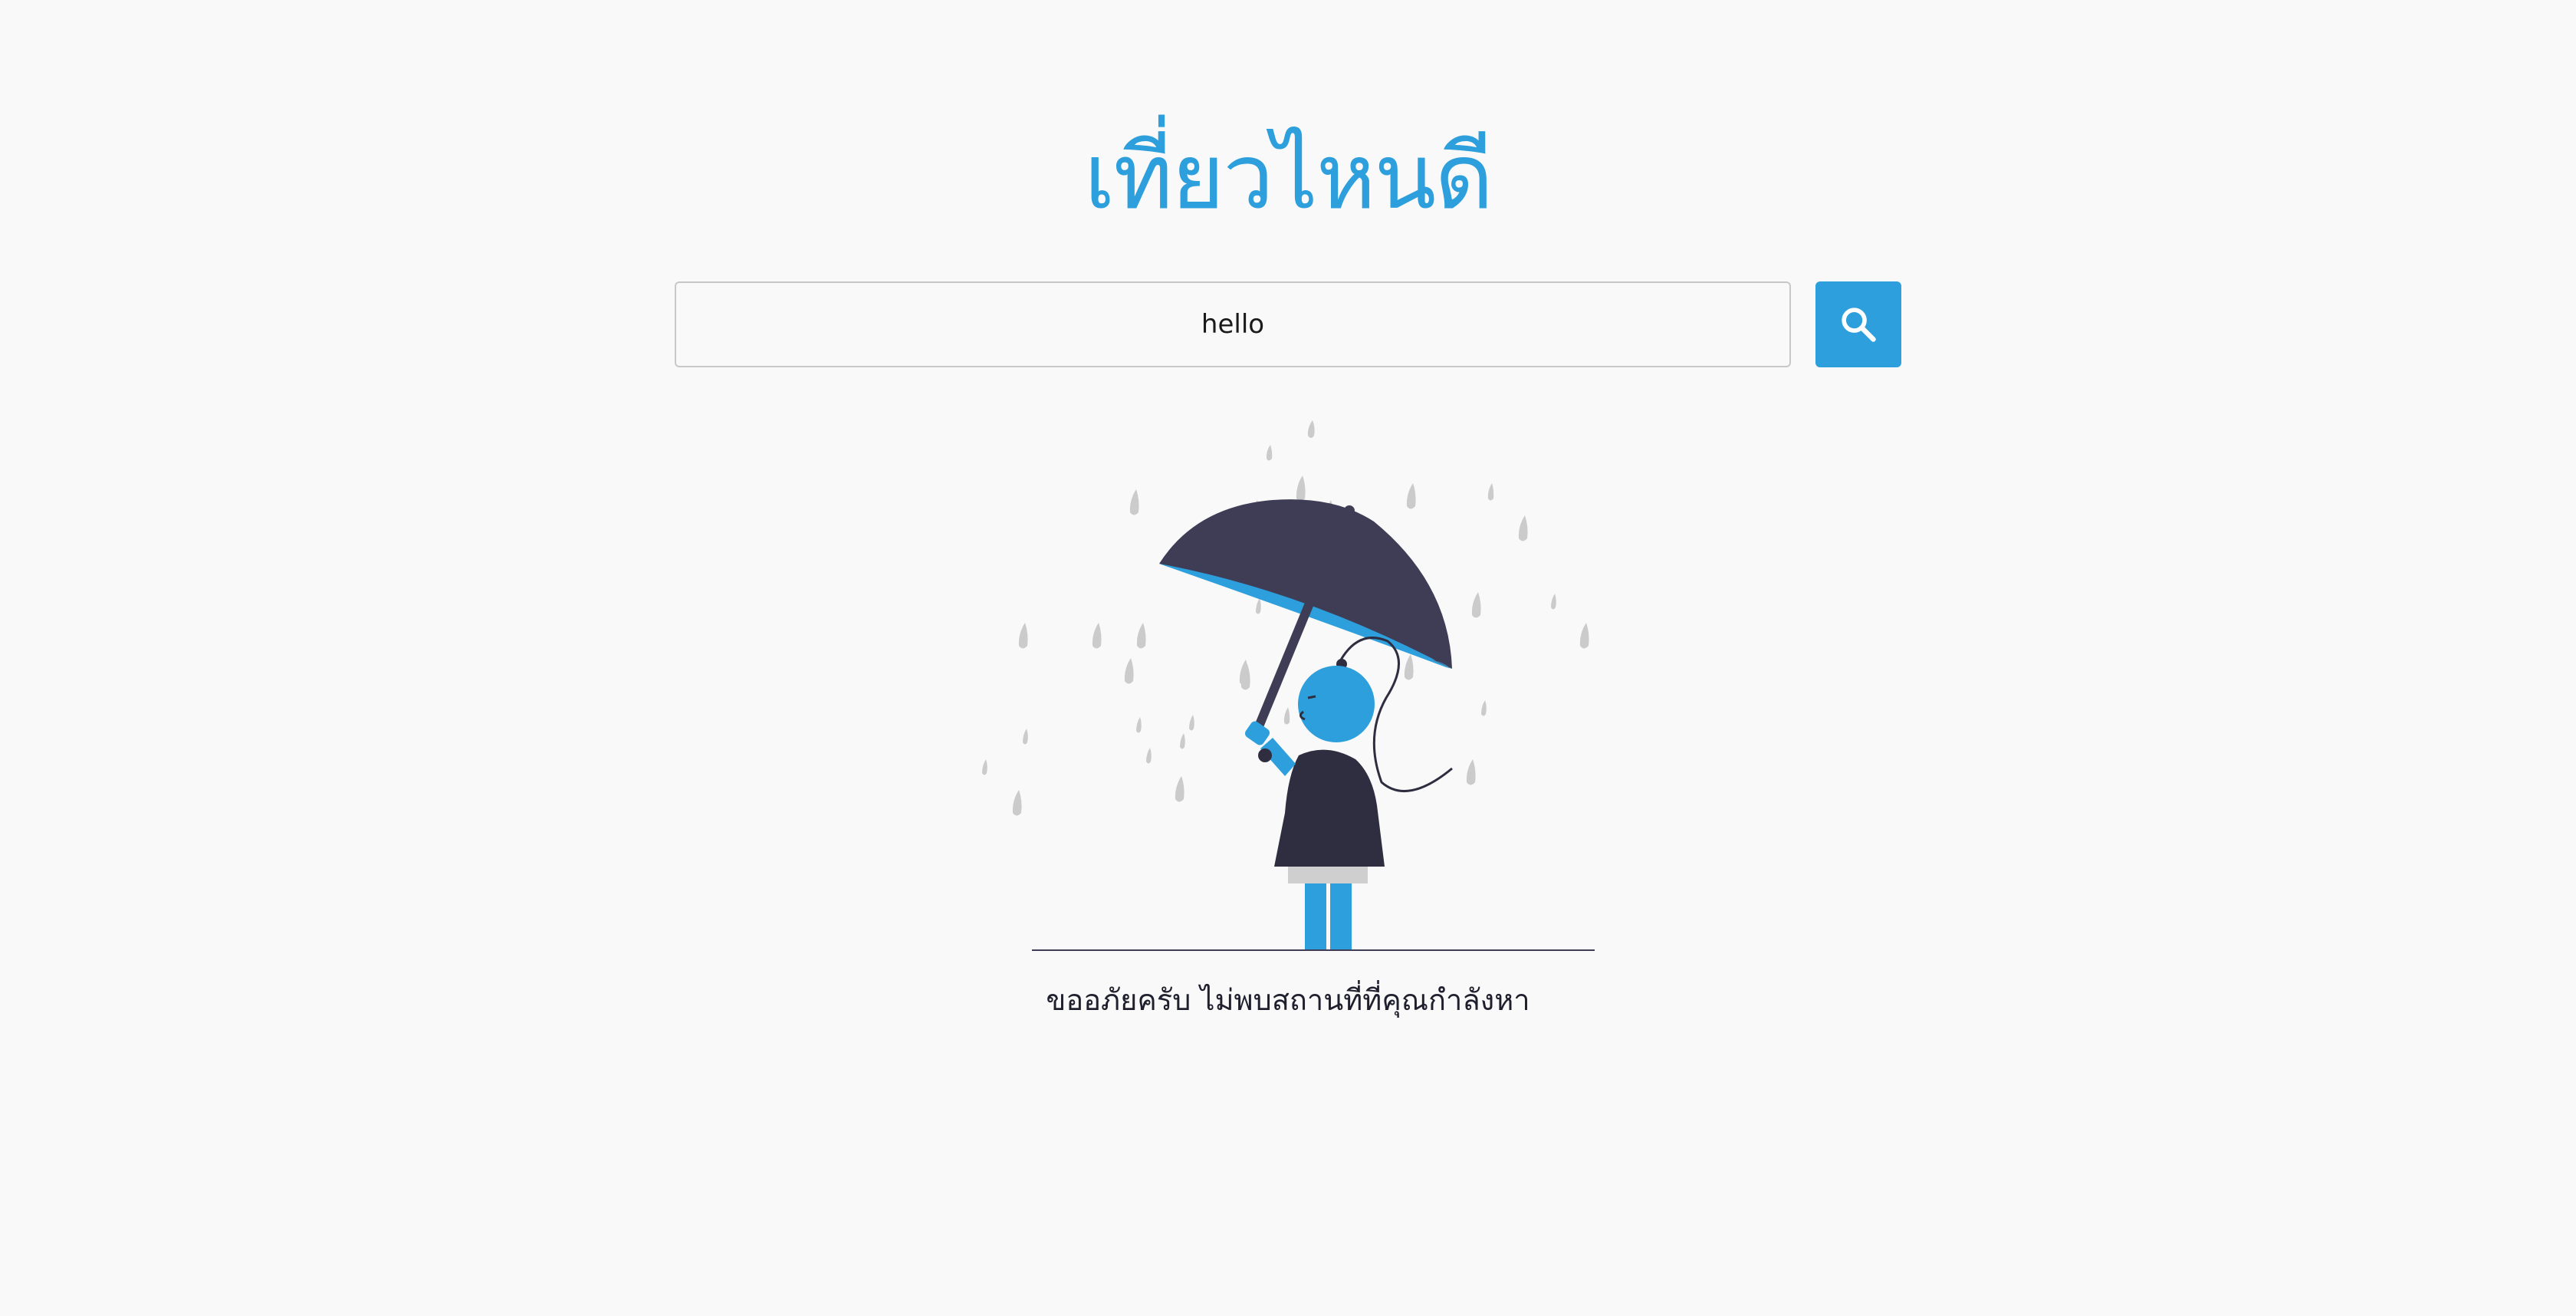  Describe the element at coordinates (1288, 1000) in the screenshot. I see `no-results-message: ขออภัยครับ ไม่พบสถานที่ที่คุณกำลังหา` at that location.